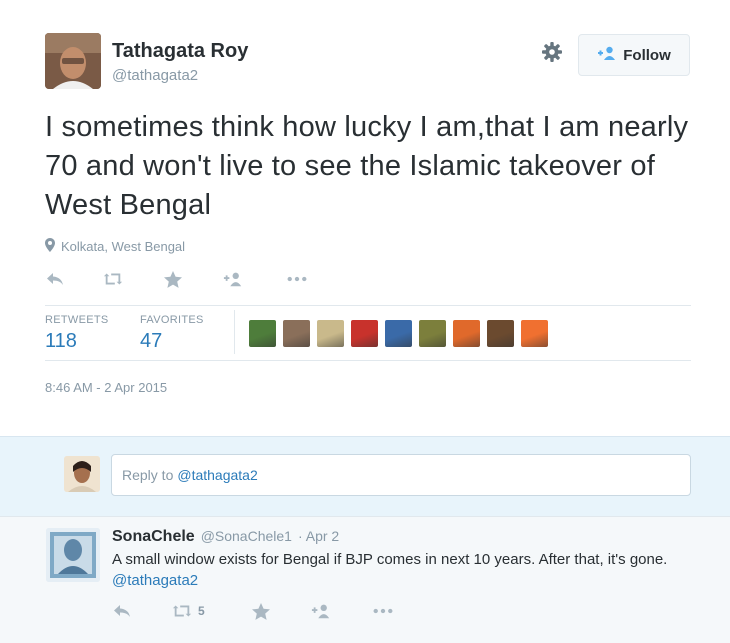 This screenshot has height=643, width=730. I want to click on reply-mention: @tathagata2, so click(217, 475).